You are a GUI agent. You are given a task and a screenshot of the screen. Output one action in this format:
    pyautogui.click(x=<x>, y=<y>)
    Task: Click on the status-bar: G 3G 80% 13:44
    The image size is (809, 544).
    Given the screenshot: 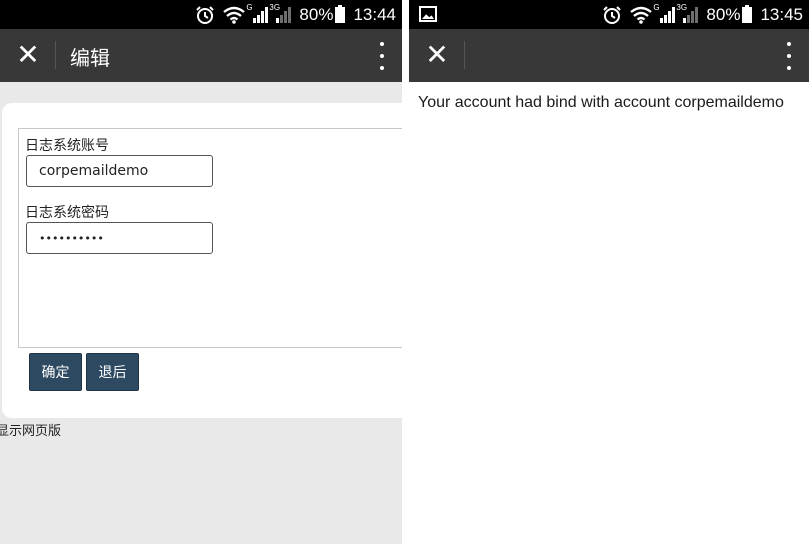 What is the action you would take?
    pyautogui.click(x=201, y=14)
    